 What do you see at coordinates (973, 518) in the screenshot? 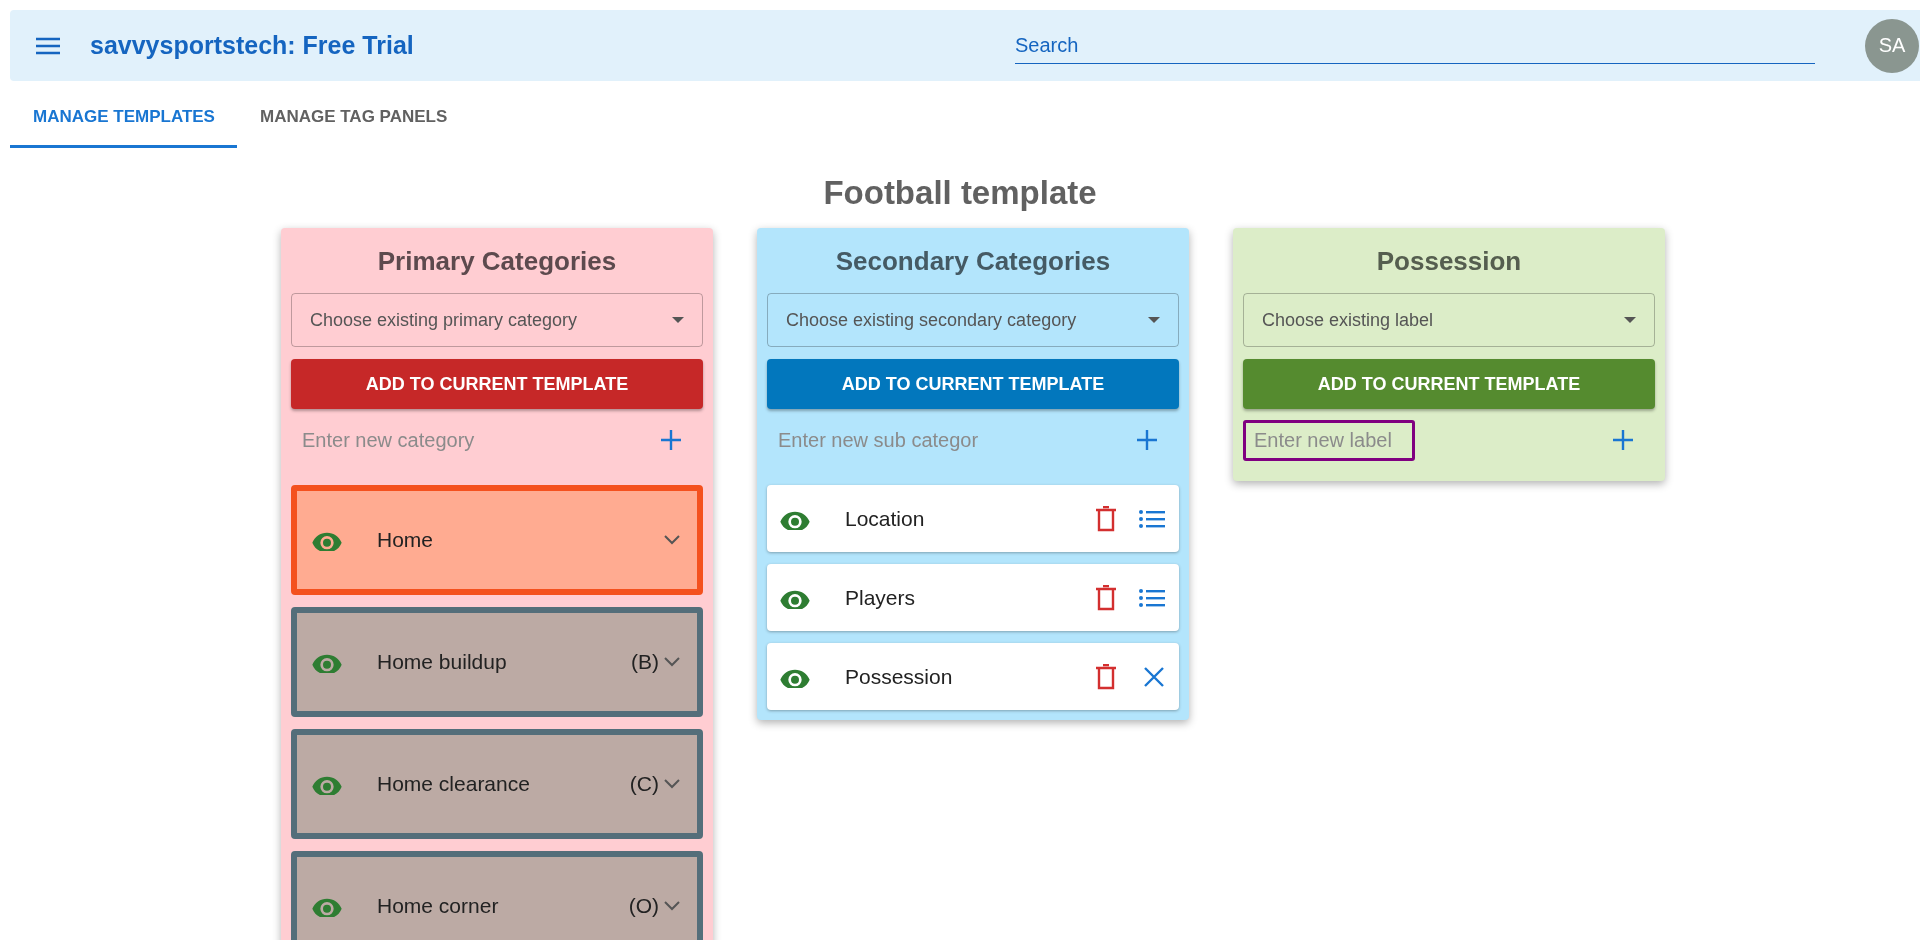
I see `subcategory-item: Location` at bounding box center [973, 518].